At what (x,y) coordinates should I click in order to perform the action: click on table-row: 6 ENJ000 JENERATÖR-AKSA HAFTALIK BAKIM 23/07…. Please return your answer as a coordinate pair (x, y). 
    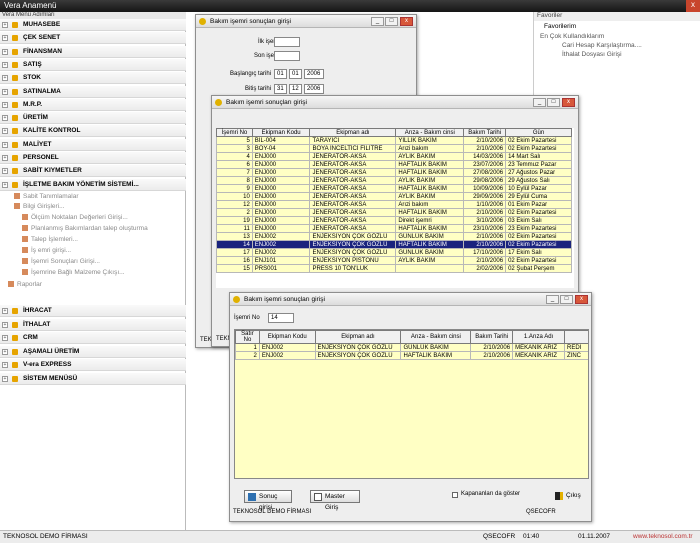
    Looking at the image, I should click on (394, 164).